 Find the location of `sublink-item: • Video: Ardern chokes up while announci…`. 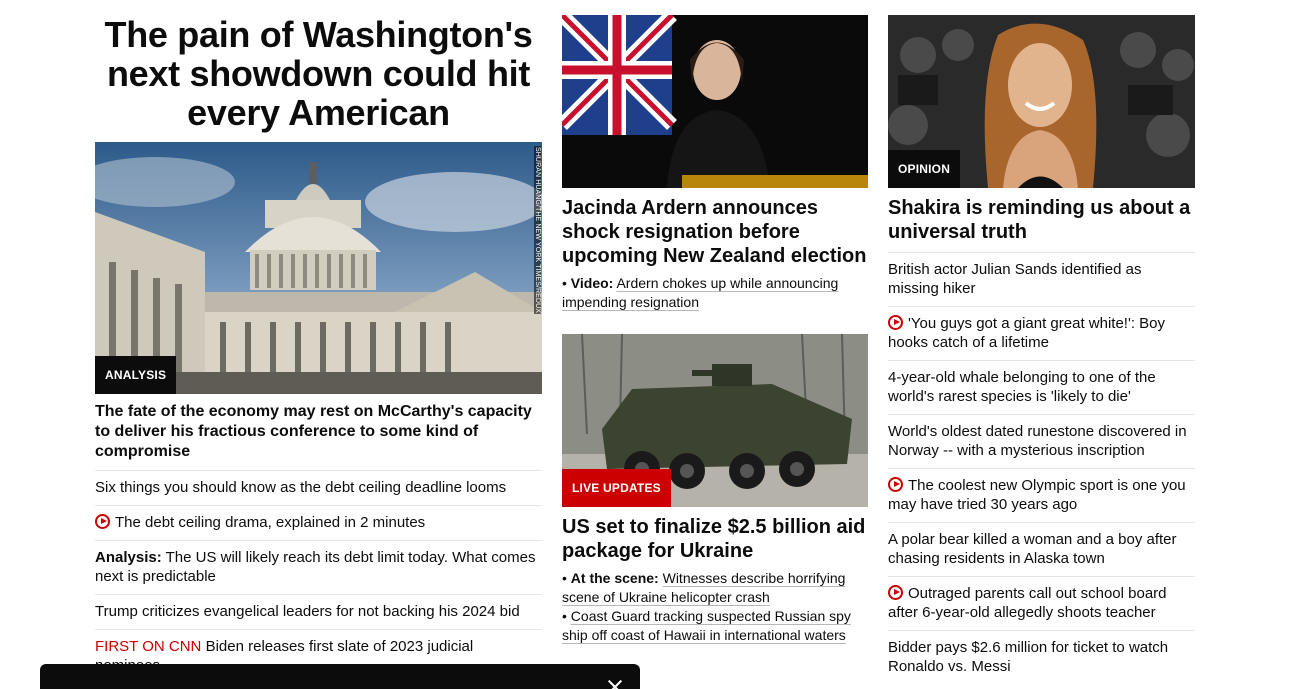

sublink-item: • Video: Ardern chokes up while announci… is located at coordinates (715, 293).